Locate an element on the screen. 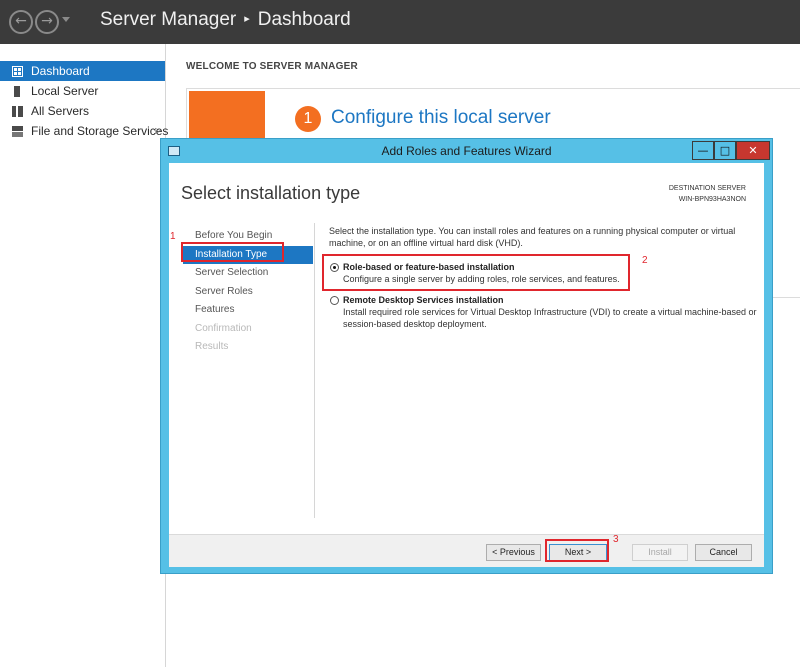 The height and width of the screenshot is (667, 800). sidebar-item-file-storage: File and Storage Services ▷ is located at coordinates (84, 131).